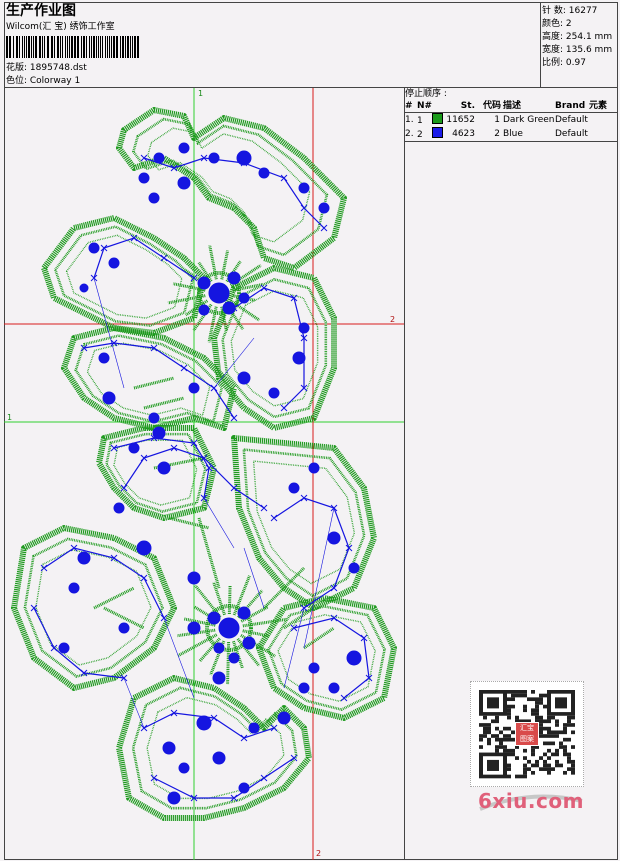  What do you see at coordinates (491, 106) in the screenshot?
I see `col-code: 代码` at bounding box center [491, 106].